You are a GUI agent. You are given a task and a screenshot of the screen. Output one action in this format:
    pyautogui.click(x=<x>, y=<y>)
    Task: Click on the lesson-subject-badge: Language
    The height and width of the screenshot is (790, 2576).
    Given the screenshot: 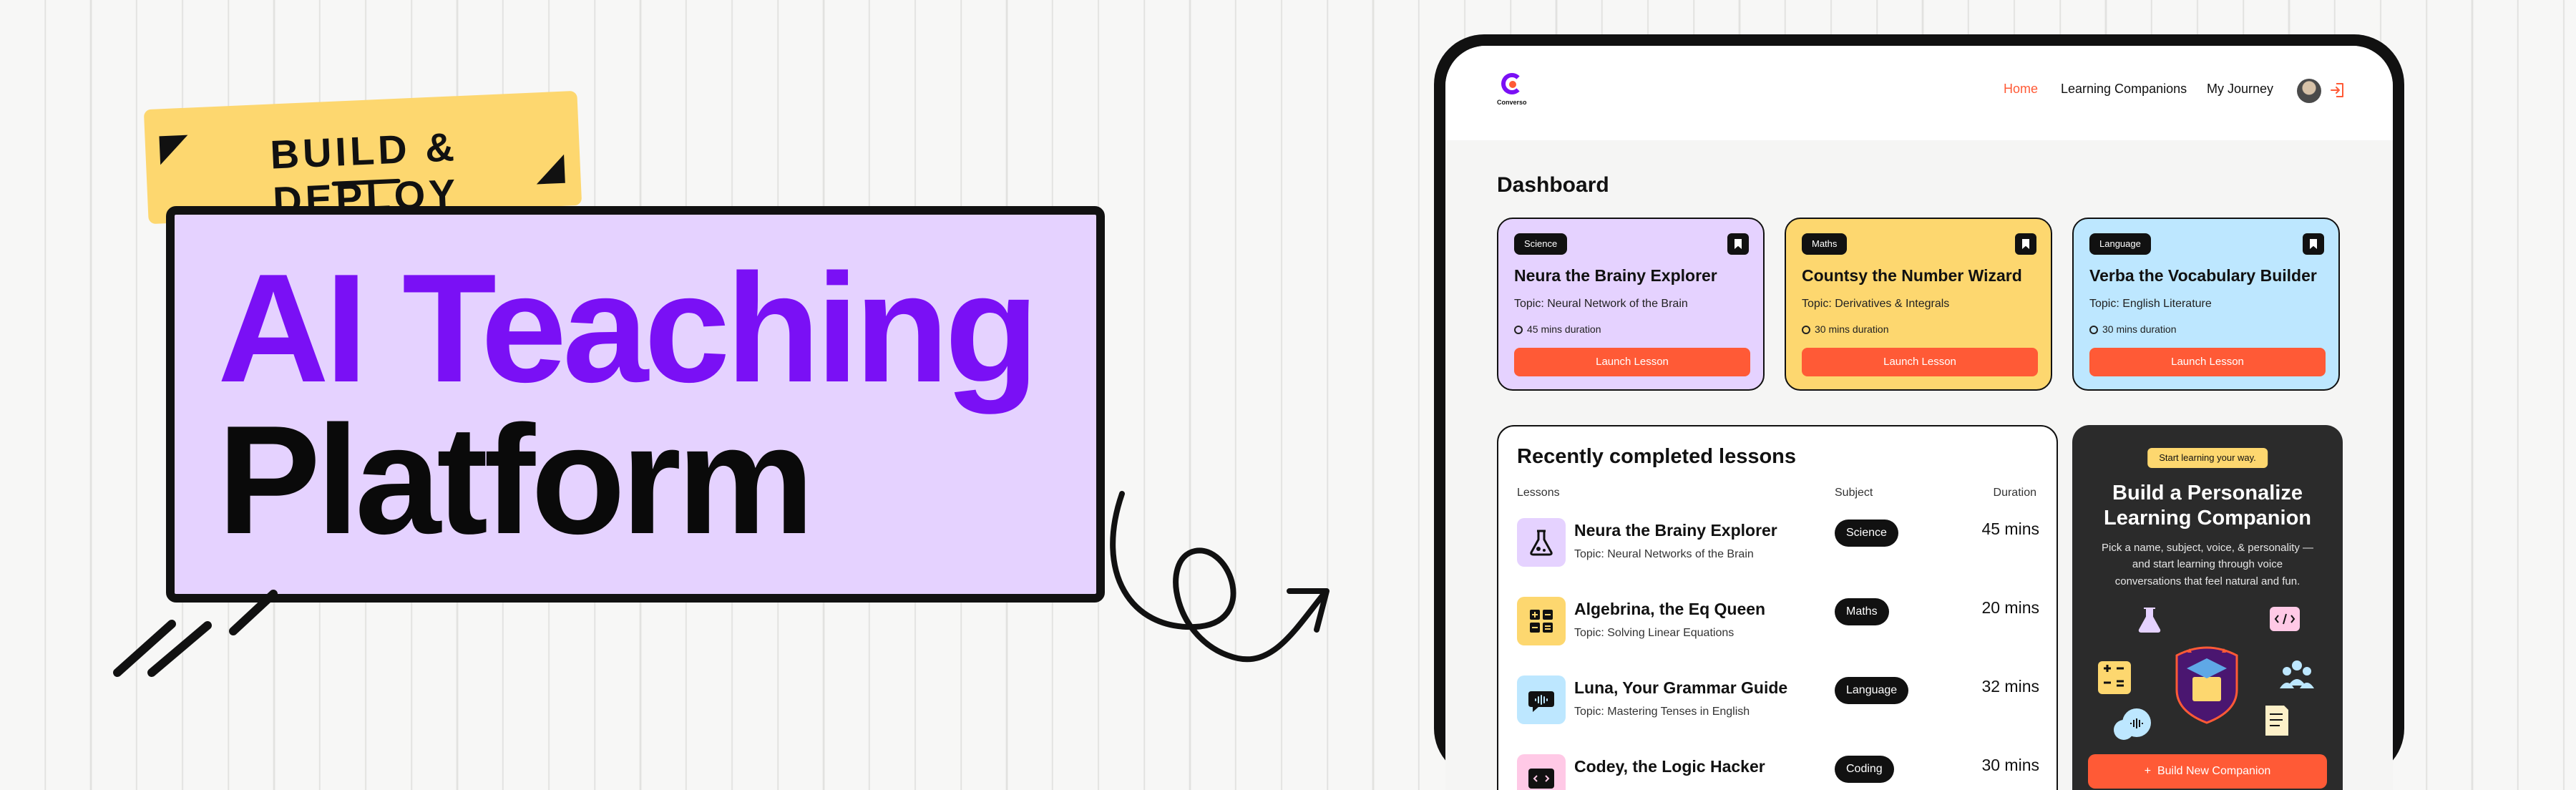 What is the action you would take?
    pyautogui.click(x=1872, y=690)
    